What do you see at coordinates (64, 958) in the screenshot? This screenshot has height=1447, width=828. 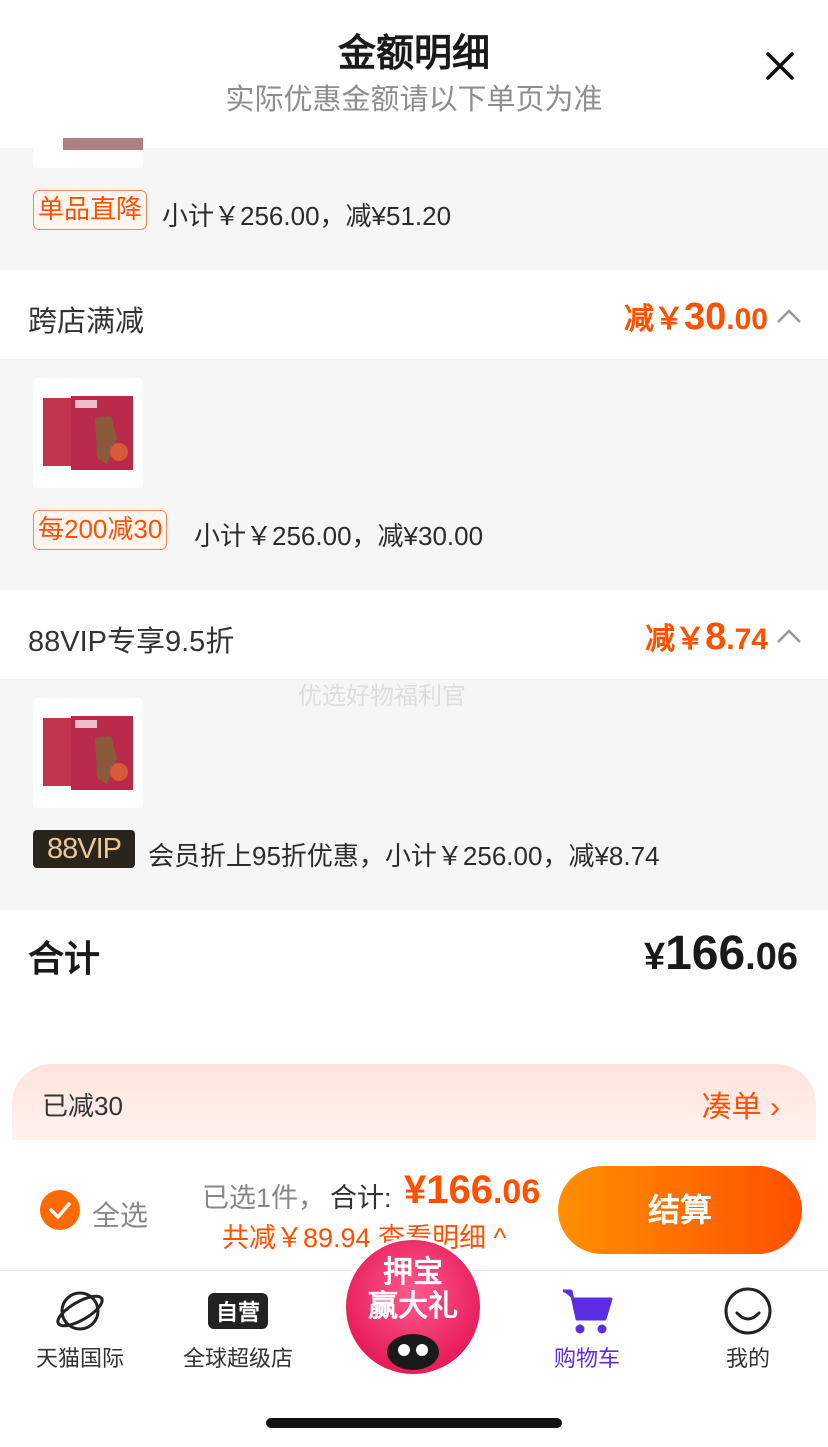 I see `total-label: 合计` at bounding box center [64, 958].